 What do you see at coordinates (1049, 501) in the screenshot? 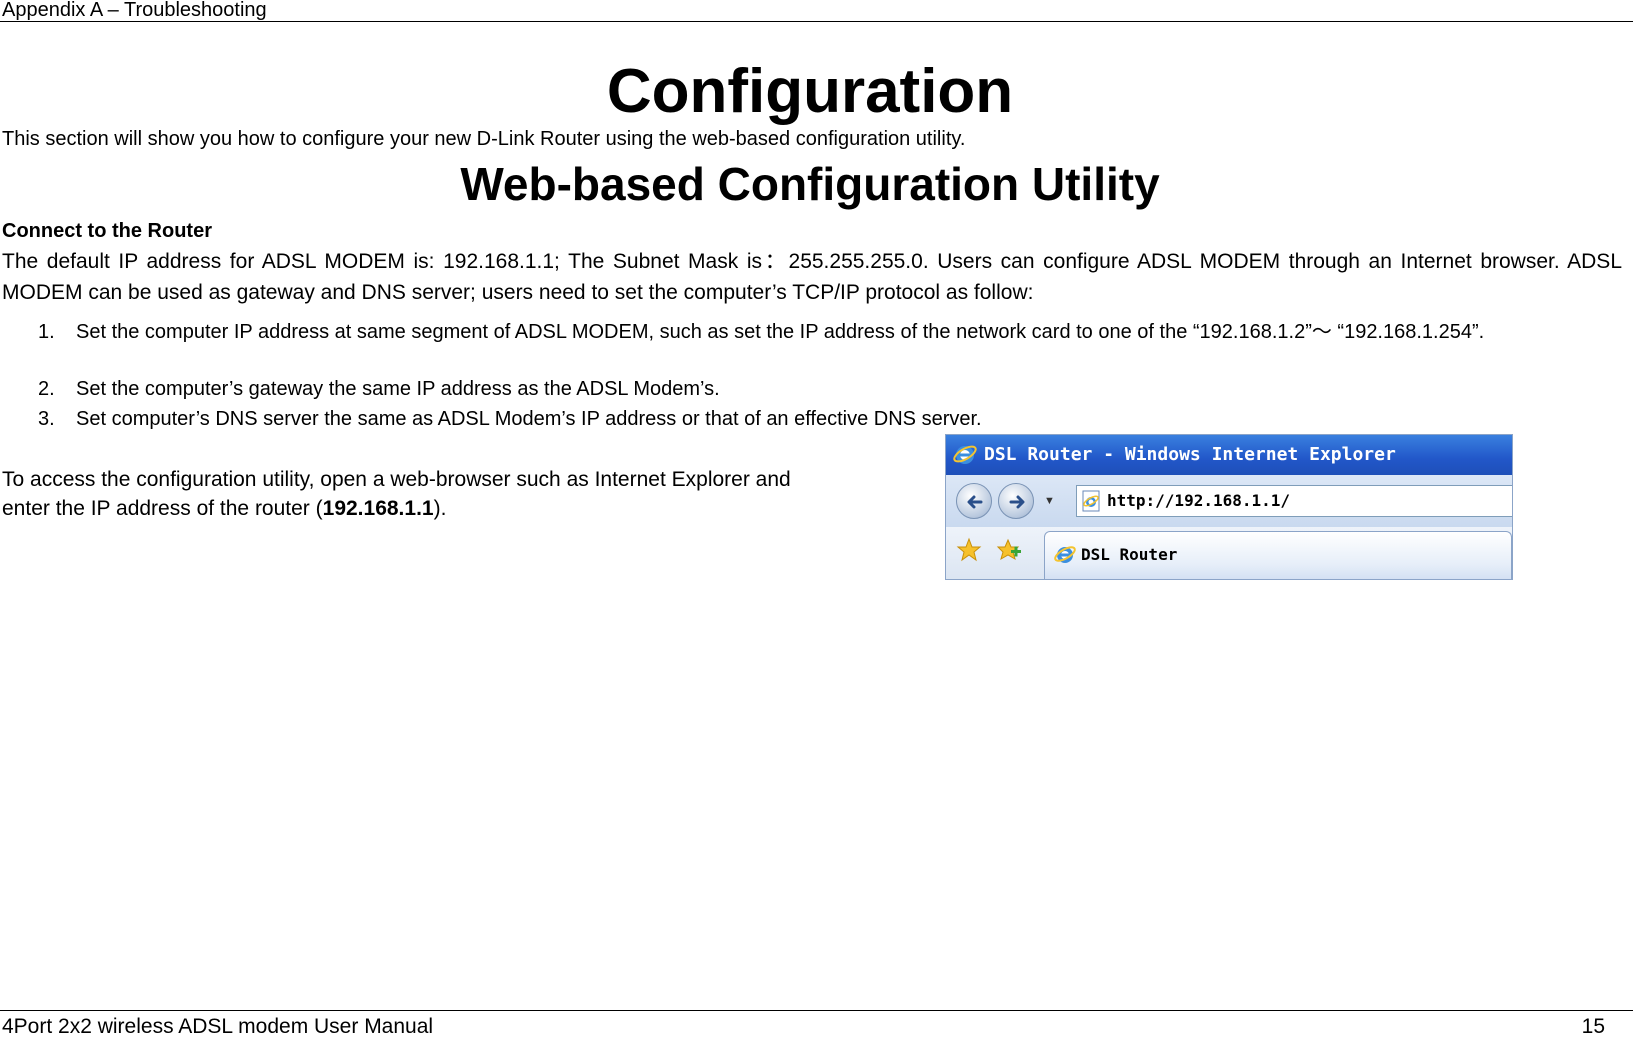
I see `history-dropdown-icon: ▼` at bounding box center [1049, 501].